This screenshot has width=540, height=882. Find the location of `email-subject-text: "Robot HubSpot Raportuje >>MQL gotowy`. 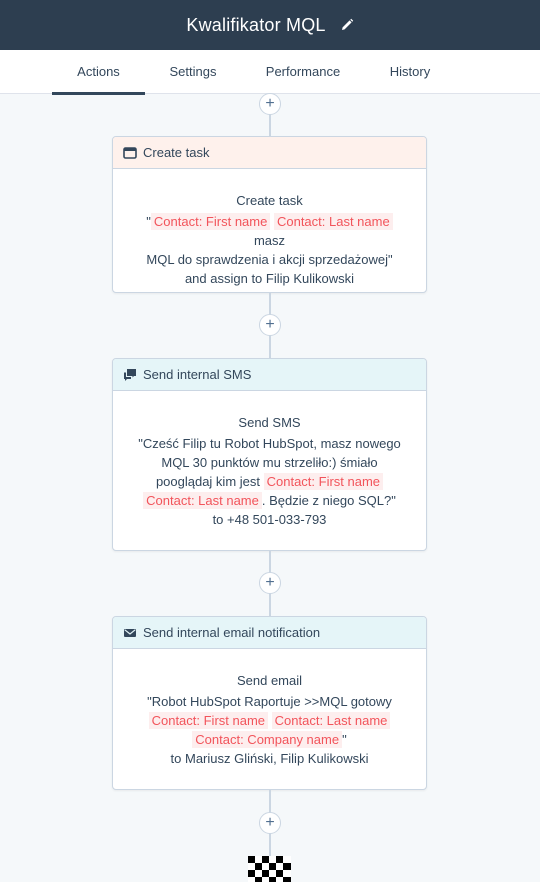

email-subject-text: "Robot HubSpot Raportuje >>MQL gotowy is located at coordinates (269, 701).